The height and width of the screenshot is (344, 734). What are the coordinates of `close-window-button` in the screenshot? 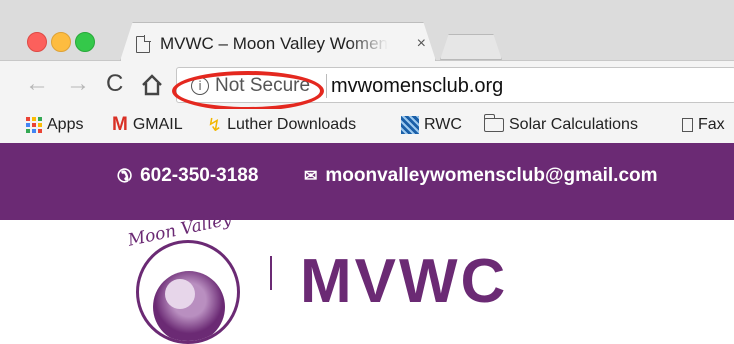 It's located at (37, 42).